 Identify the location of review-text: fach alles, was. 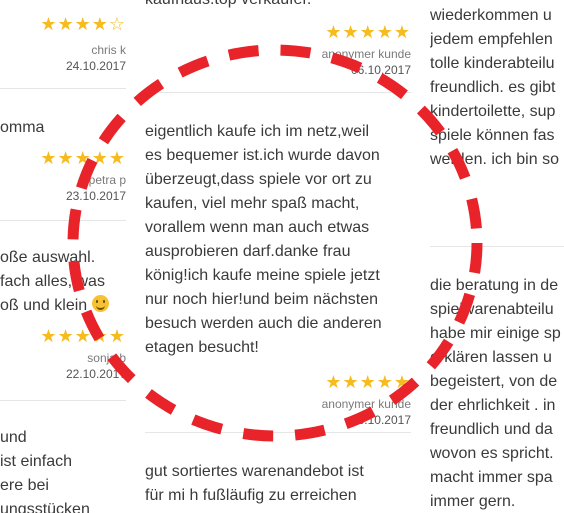
(52, 281).